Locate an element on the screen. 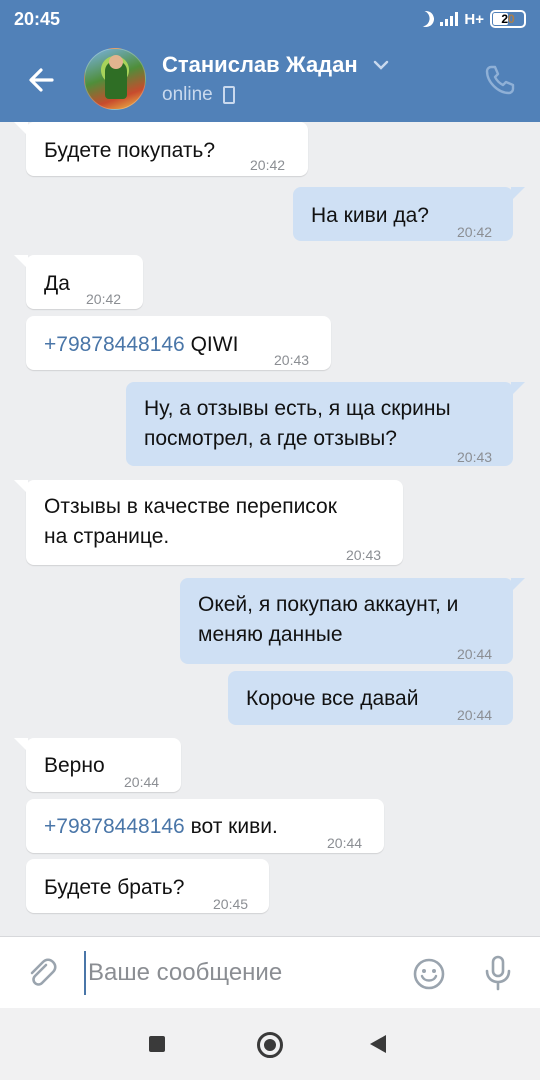  message-bubble-incoming: Будете брать? 20:45 is located at coordinates (147, 886).